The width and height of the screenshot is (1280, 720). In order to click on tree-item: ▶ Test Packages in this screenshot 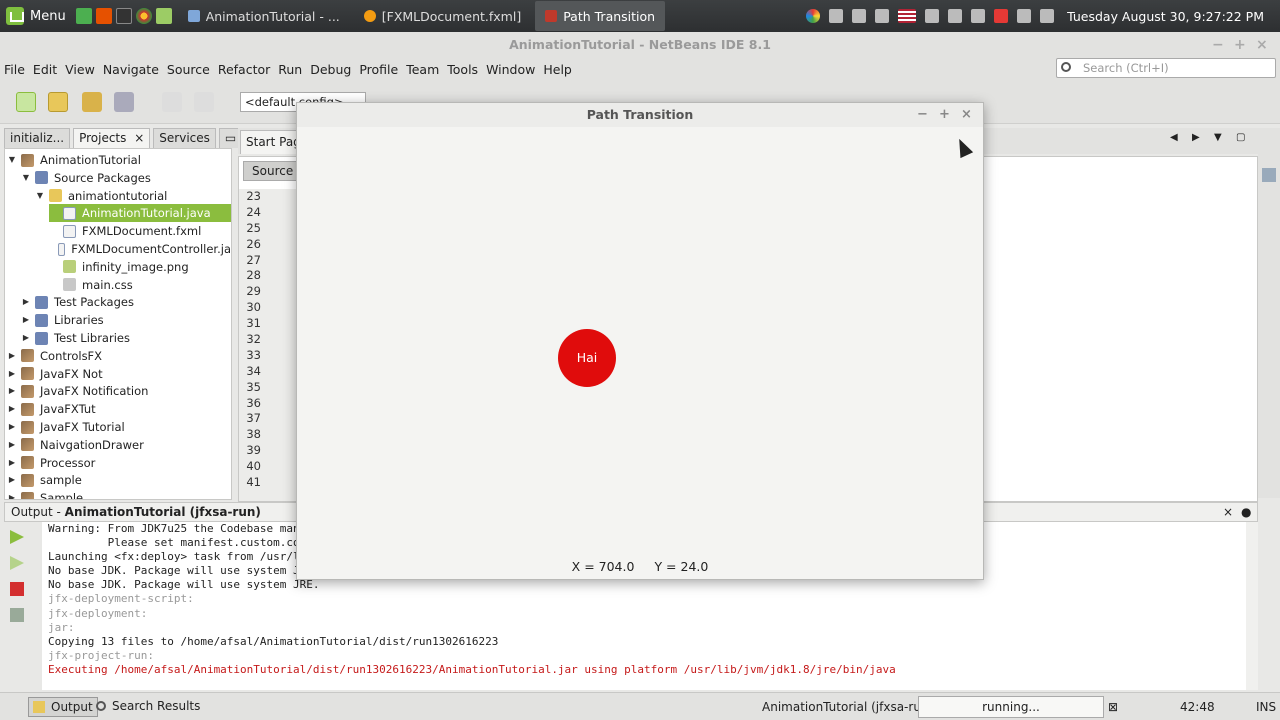, I will do `click(126, 302)`.